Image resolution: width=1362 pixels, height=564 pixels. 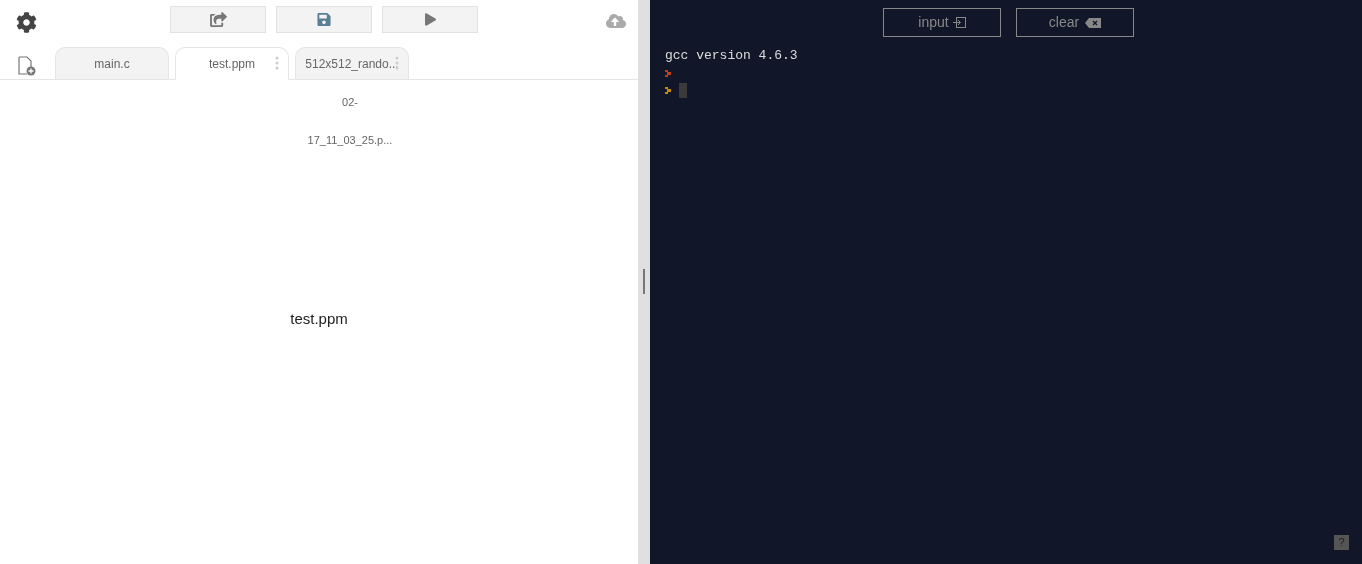 I want to click on run-button, so click(x=430, y=19).